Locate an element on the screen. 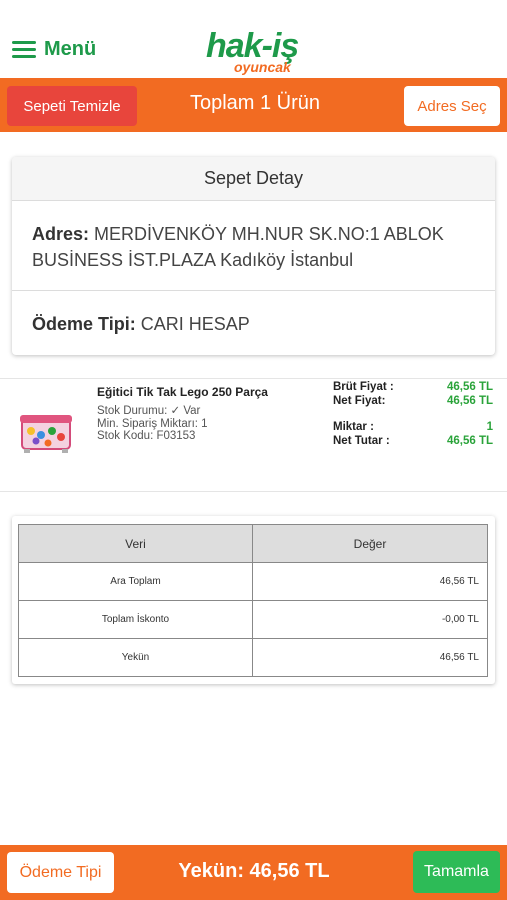 The image size is (507, 900). net-total-value: 46,56 TL is located at coordinates (469, 440).